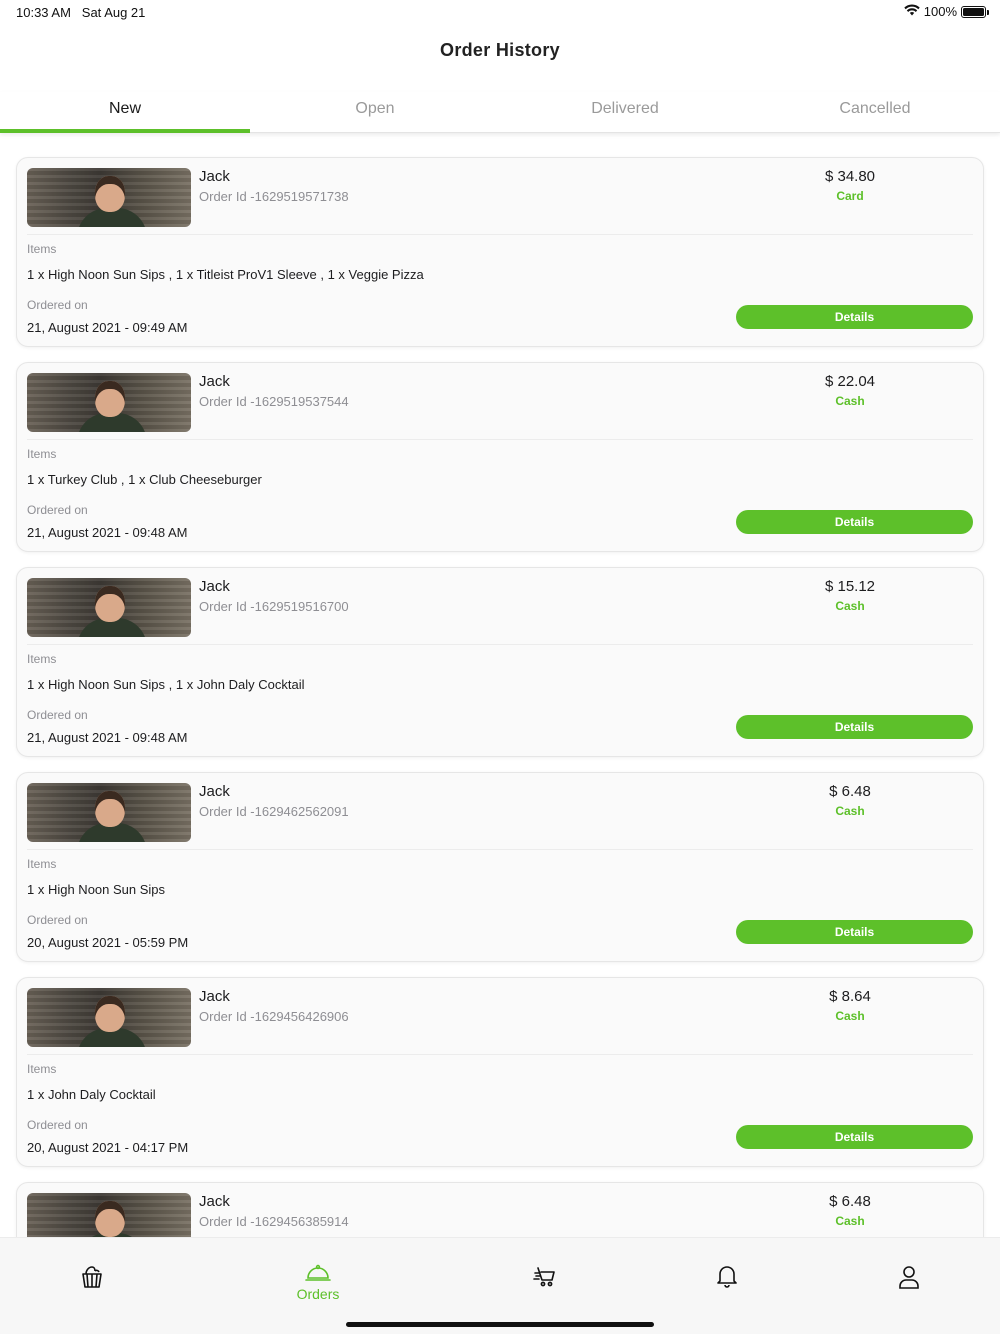 The width and height of the screenshot is (1000, 1334). What do you see at coordinates (107, 327) in the screenshot?
I see `ordered-on-value: 21, August 2021 - 09:49 AM` at bounding box center [107, 327].